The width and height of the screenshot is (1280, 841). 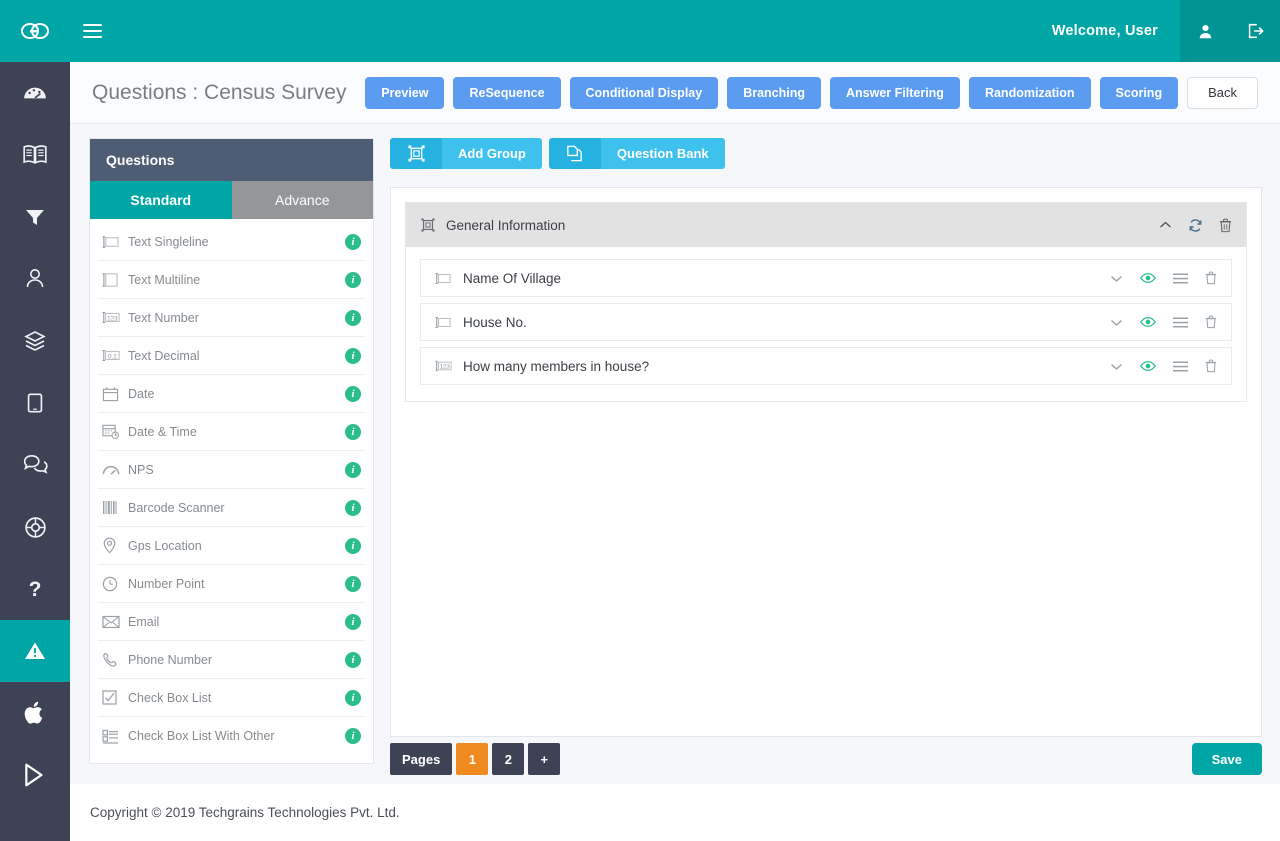 What do you see at coordinates (35, 155) in the screenshot?
I see `sidebar-item-library` at bounding box center [35, 155].